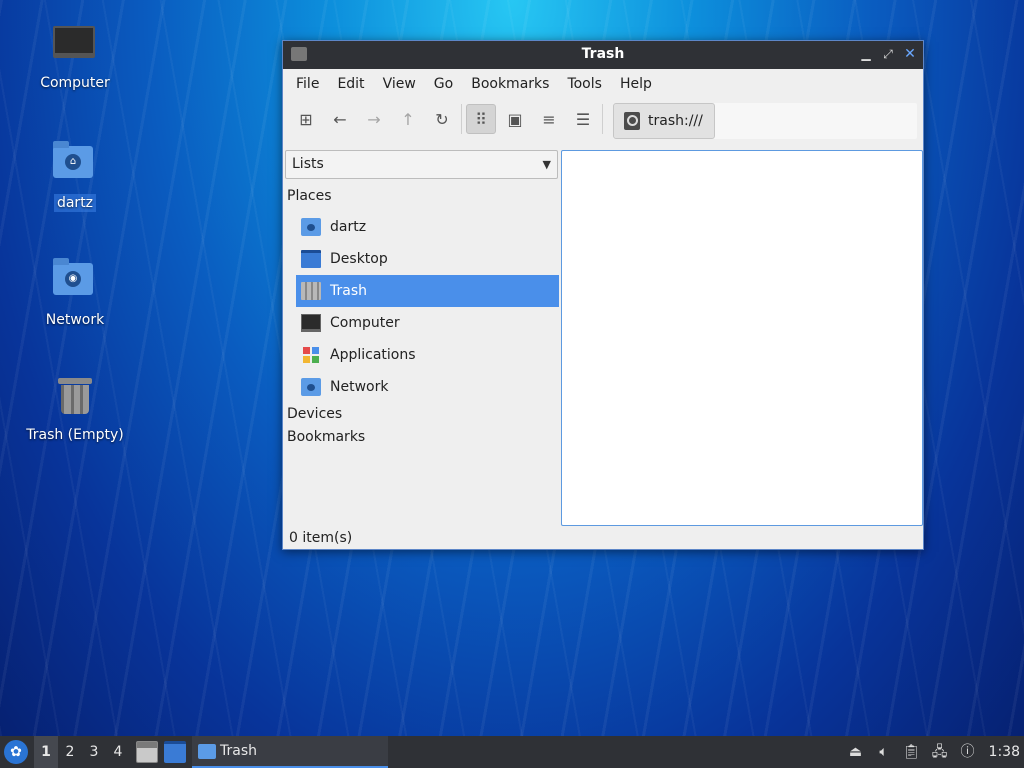 This screenshot has height=768, width=1024. Describe the element at coordinates (632, 121) in the screenshot. I see `trash-location-icon` at that location.